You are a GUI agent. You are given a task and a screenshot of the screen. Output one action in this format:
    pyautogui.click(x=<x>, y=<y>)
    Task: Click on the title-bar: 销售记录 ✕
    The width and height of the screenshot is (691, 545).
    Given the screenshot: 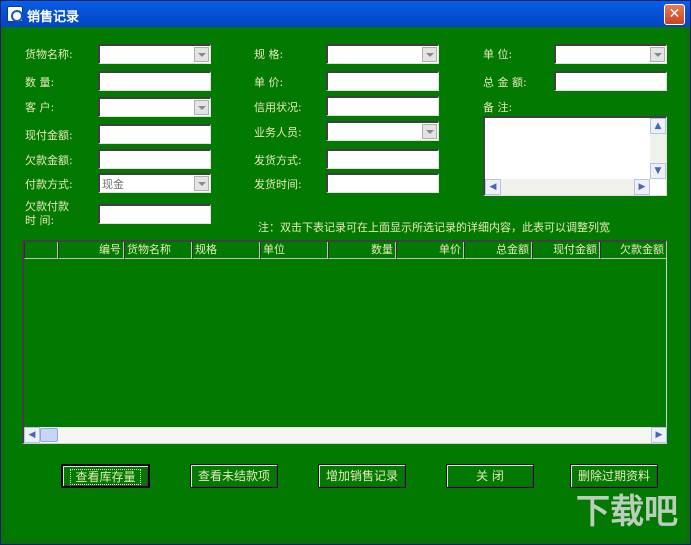 What is the action you would take?
    pyautogui.click(x=345, y=14)
    